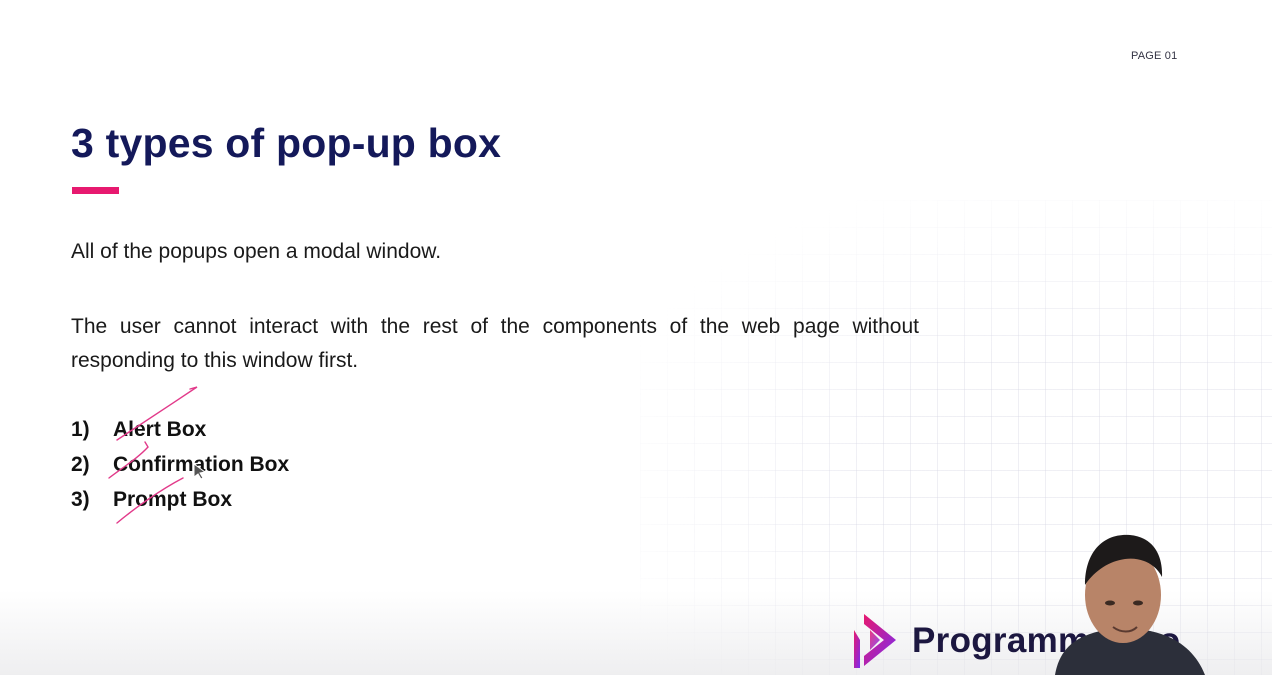  I want to click on list-item-alert-box: 1) Alert Box, so click(180, 429).